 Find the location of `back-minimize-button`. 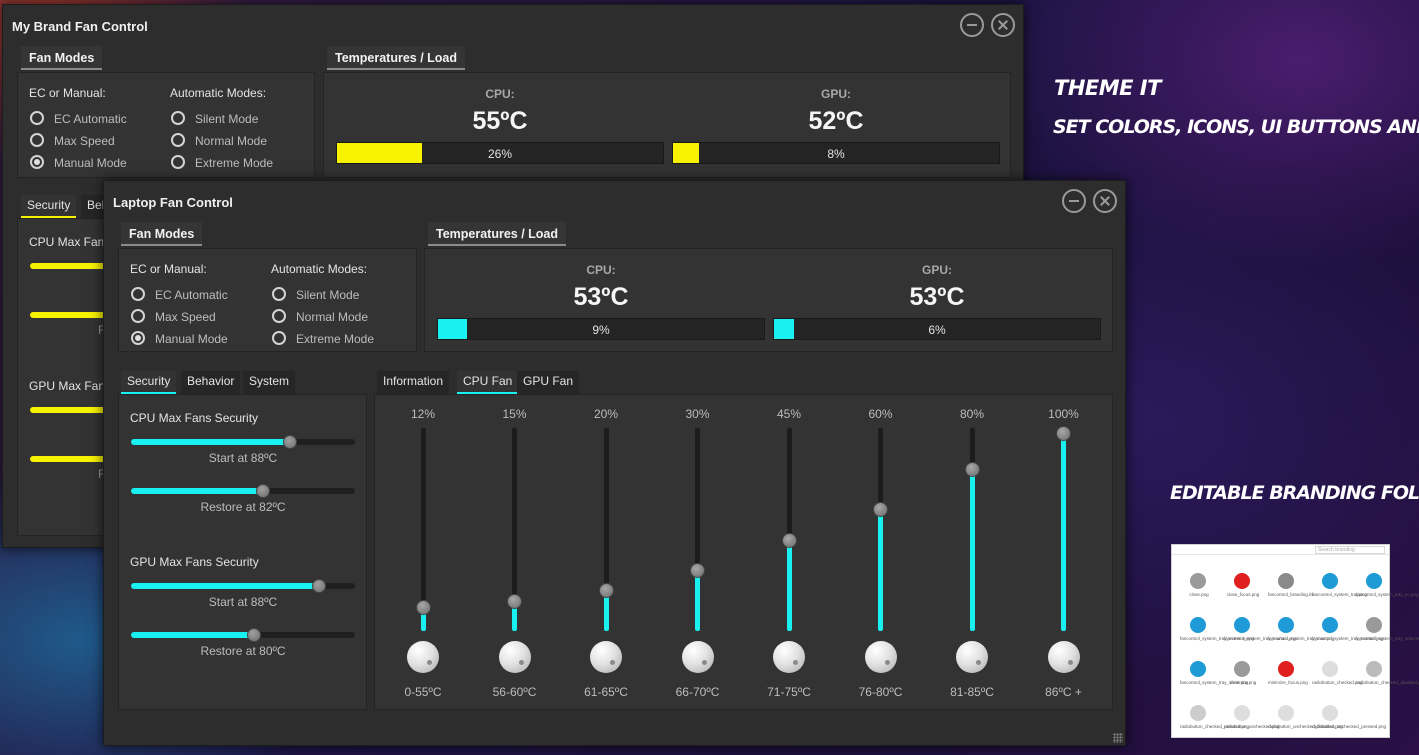

back-minimize-button is located at coordinates (972, 25).